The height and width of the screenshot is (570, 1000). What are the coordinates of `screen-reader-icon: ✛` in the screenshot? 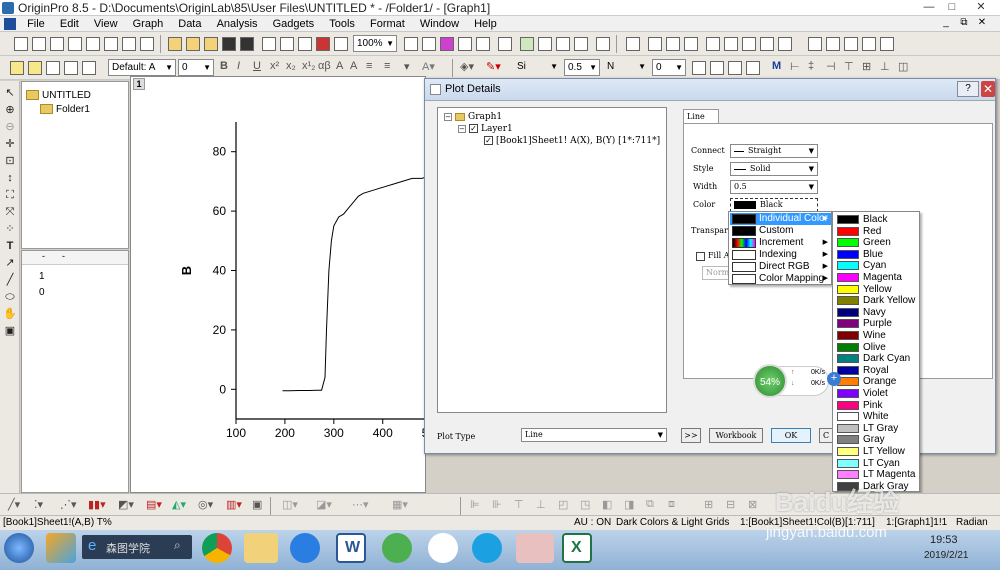 It's located at (10, 144).